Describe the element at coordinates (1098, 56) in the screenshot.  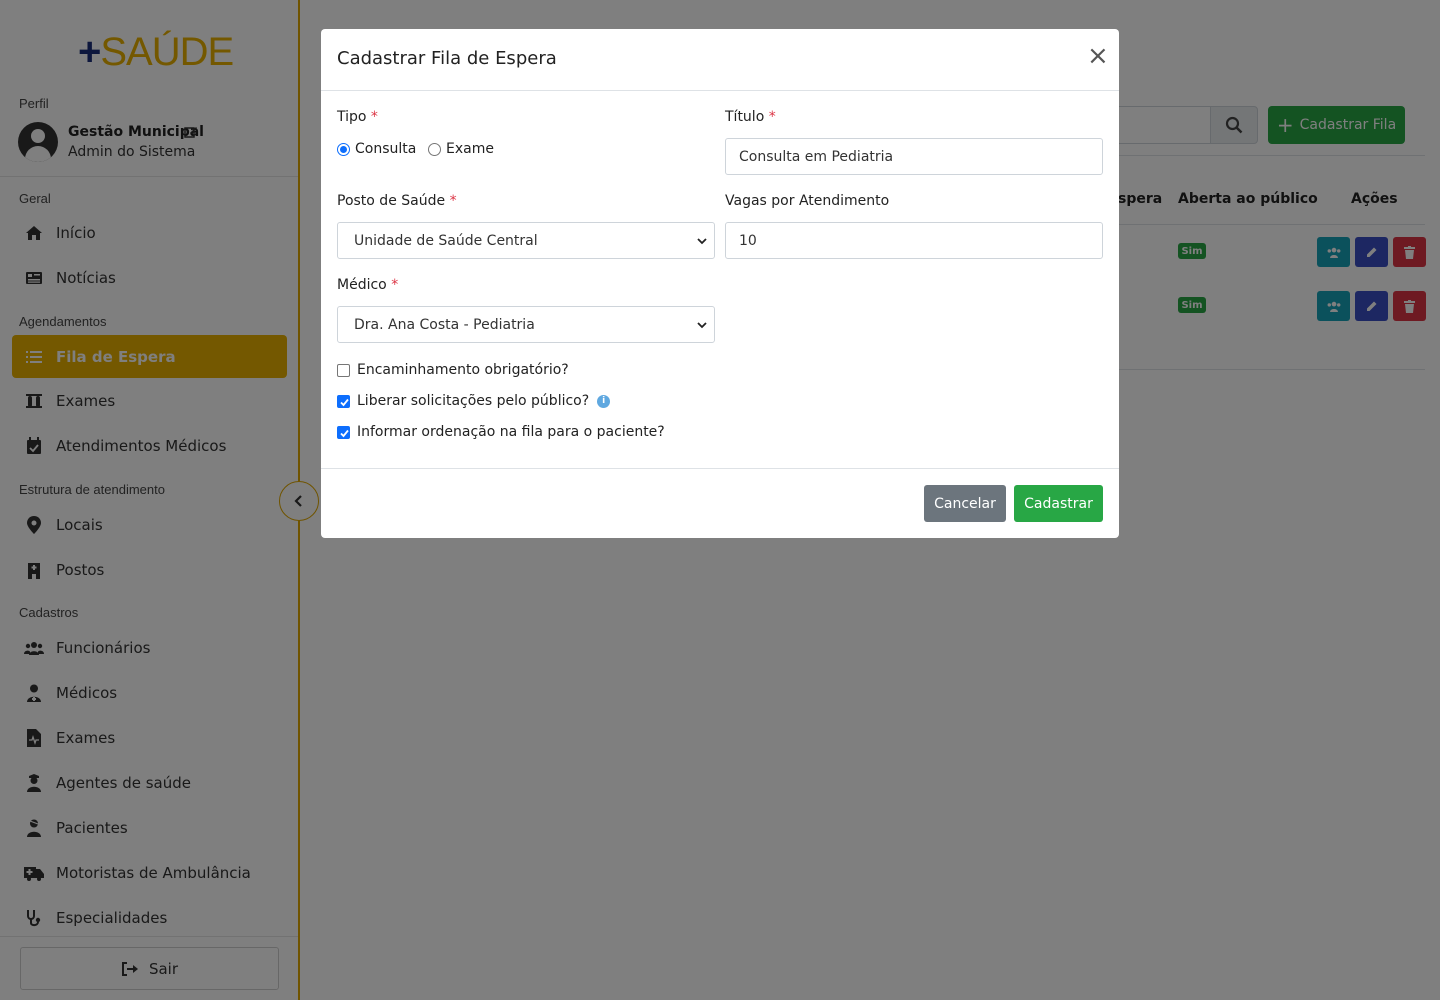
I see `close-icon: ×` at that location.